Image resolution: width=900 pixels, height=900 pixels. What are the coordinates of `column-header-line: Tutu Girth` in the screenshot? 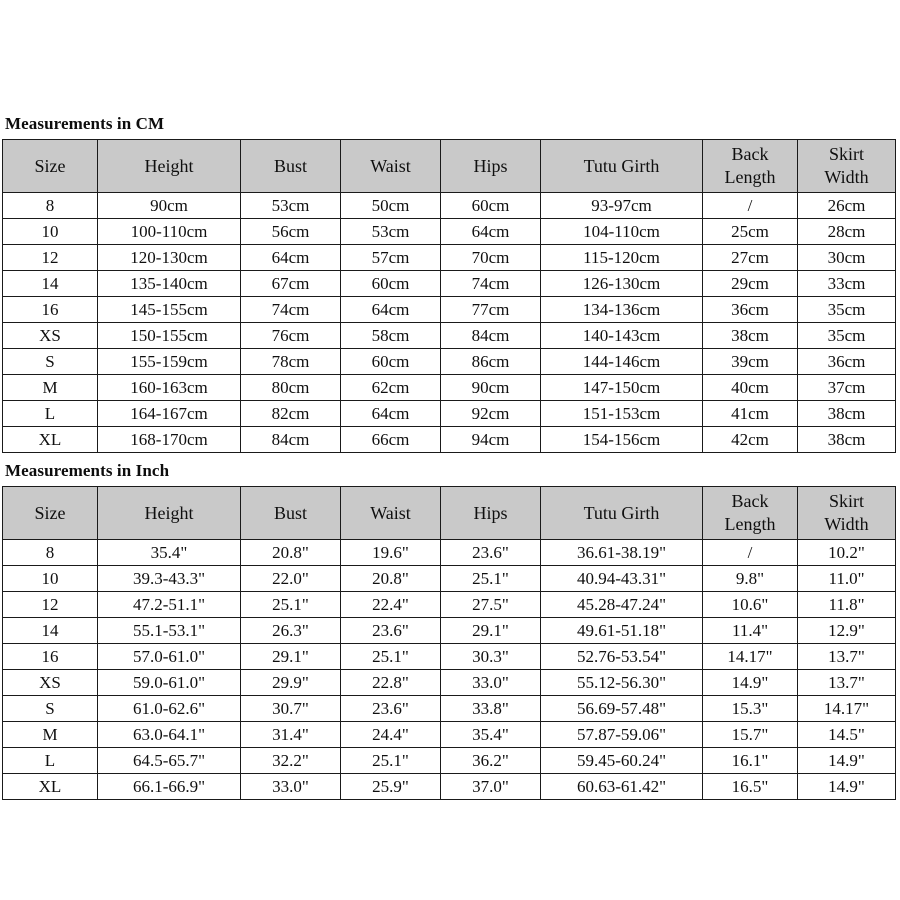 It's located at (621, 165).